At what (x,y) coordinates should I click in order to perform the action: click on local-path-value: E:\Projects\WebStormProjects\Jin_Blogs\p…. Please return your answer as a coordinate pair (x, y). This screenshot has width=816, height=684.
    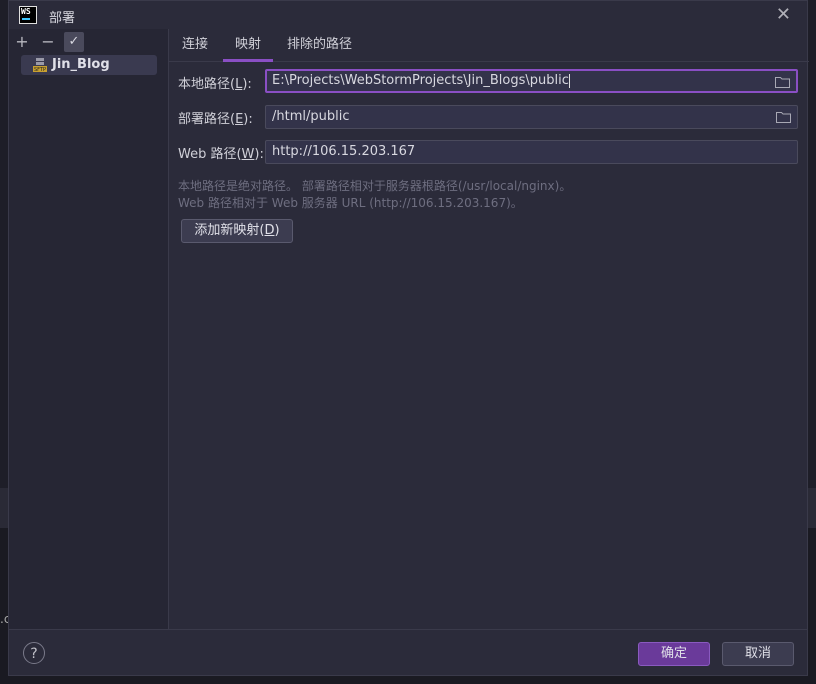
    Looking at the image, I should click on (420, 80).